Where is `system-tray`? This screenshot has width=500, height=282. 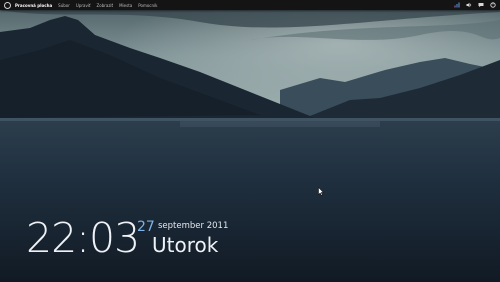
system-tray is located at coordinates (475, 5).